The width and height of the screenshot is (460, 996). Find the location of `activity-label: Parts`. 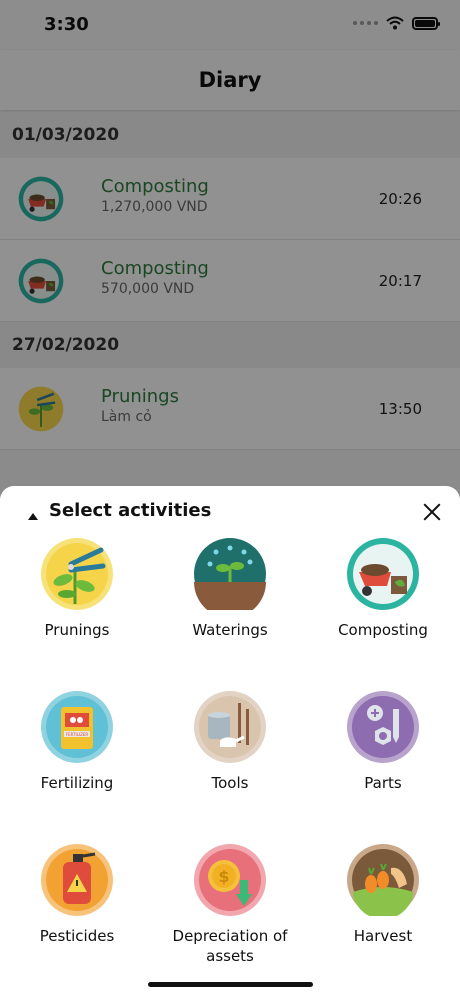

activity-label: Parts is located at coordinates (383, 783).